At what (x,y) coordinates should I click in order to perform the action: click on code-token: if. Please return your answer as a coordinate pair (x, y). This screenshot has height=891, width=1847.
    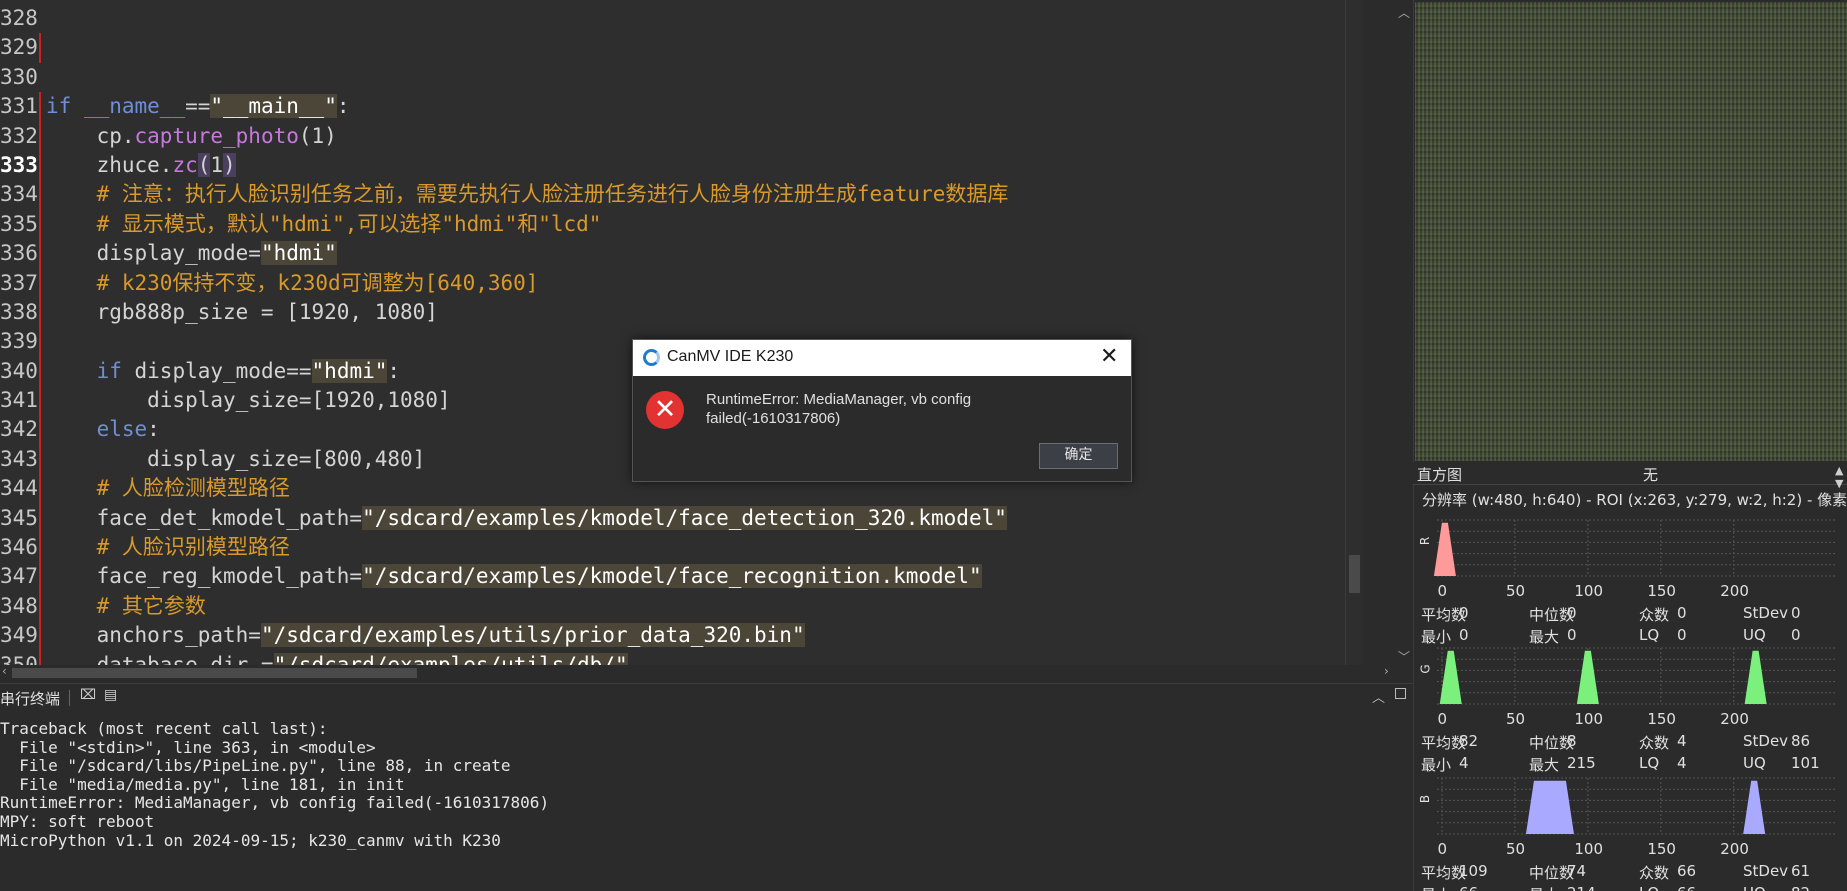
    Looking at the image, I should click on (109, 370).